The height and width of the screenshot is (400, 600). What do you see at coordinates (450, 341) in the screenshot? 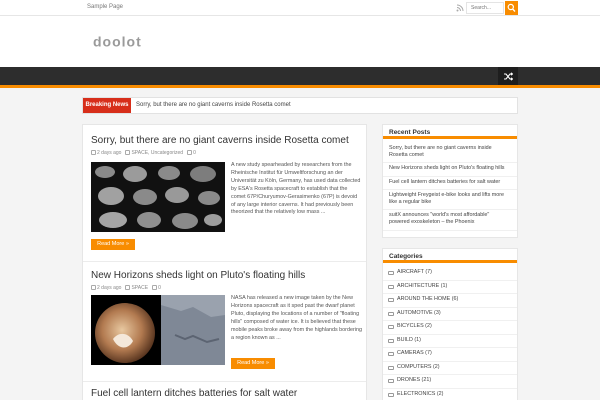
I see `list-item: BUILD (1)` at bounding box center [450, 341].